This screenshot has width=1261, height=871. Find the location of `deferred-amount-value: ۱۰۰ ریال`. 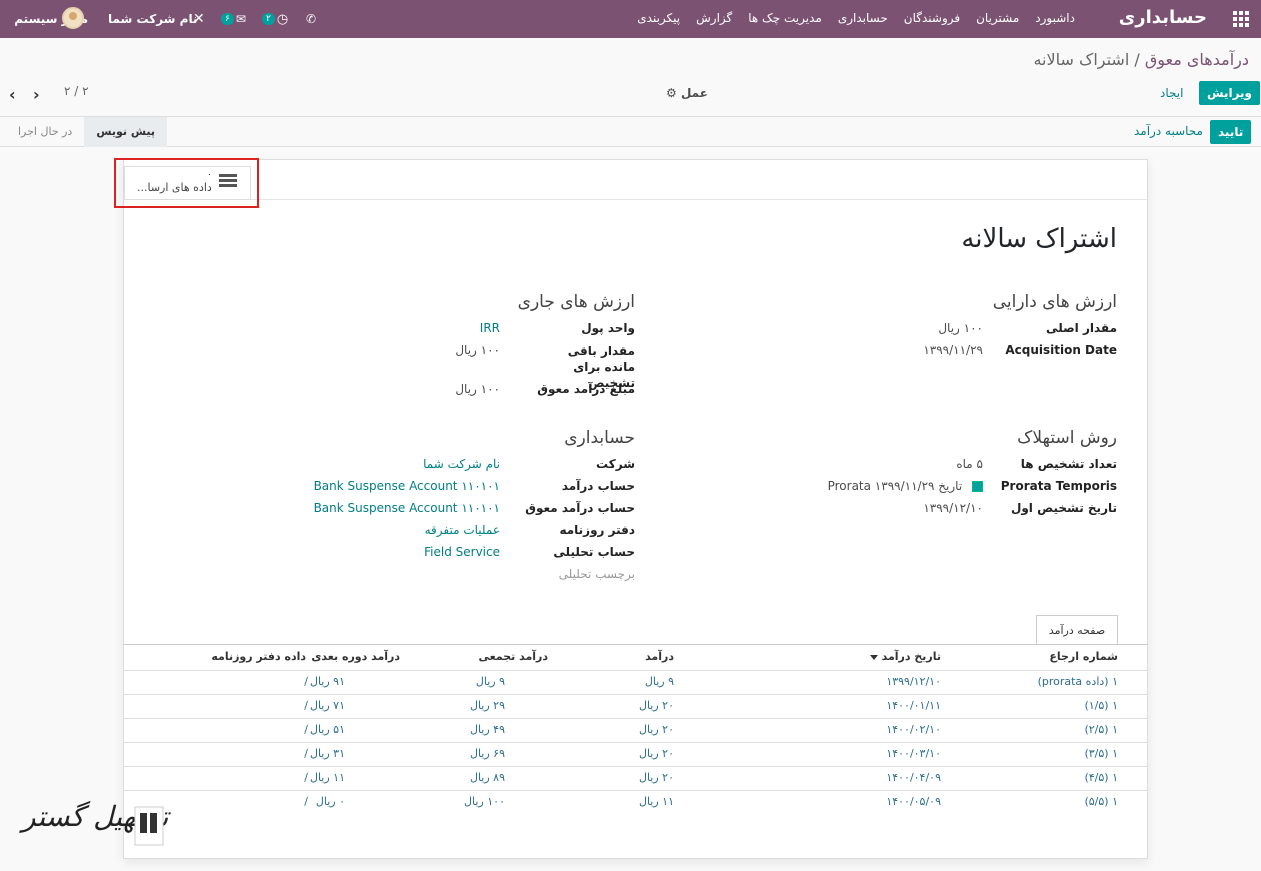

deferred-amount-value: ۱۰۰ ریال is located at coordinates (477, 389).